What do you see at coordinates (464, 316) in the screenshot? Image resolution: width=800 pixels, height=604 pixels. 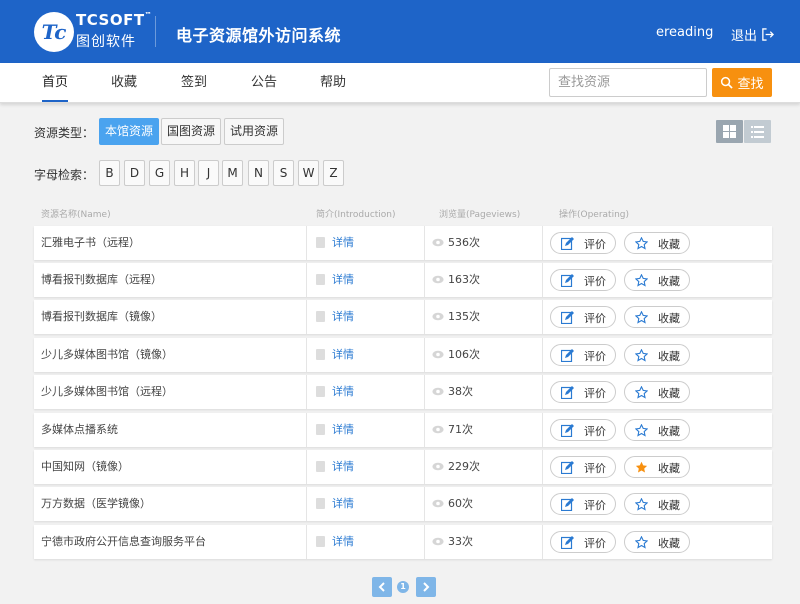 I see `pageview-count: 135次` at bounding box center [464, 316].